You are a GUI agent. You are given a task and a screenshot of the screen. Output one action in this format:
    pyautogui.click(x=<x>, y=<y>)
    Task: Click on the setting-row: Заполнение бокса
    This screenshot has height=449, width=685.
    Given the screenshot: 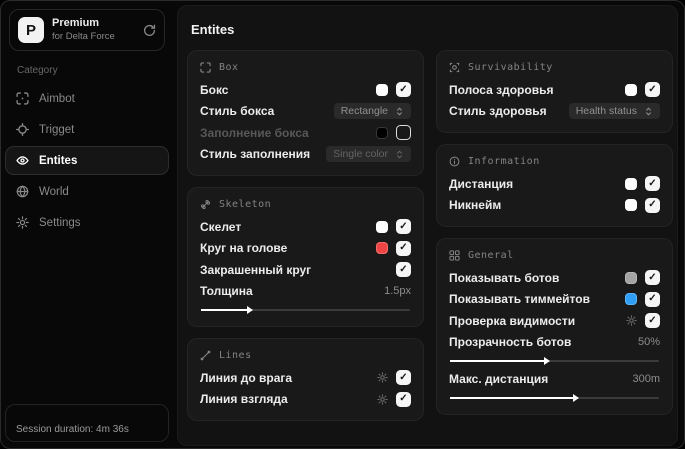 What is the action you would take?
    pyautogui.click(x=305, y=133)
    